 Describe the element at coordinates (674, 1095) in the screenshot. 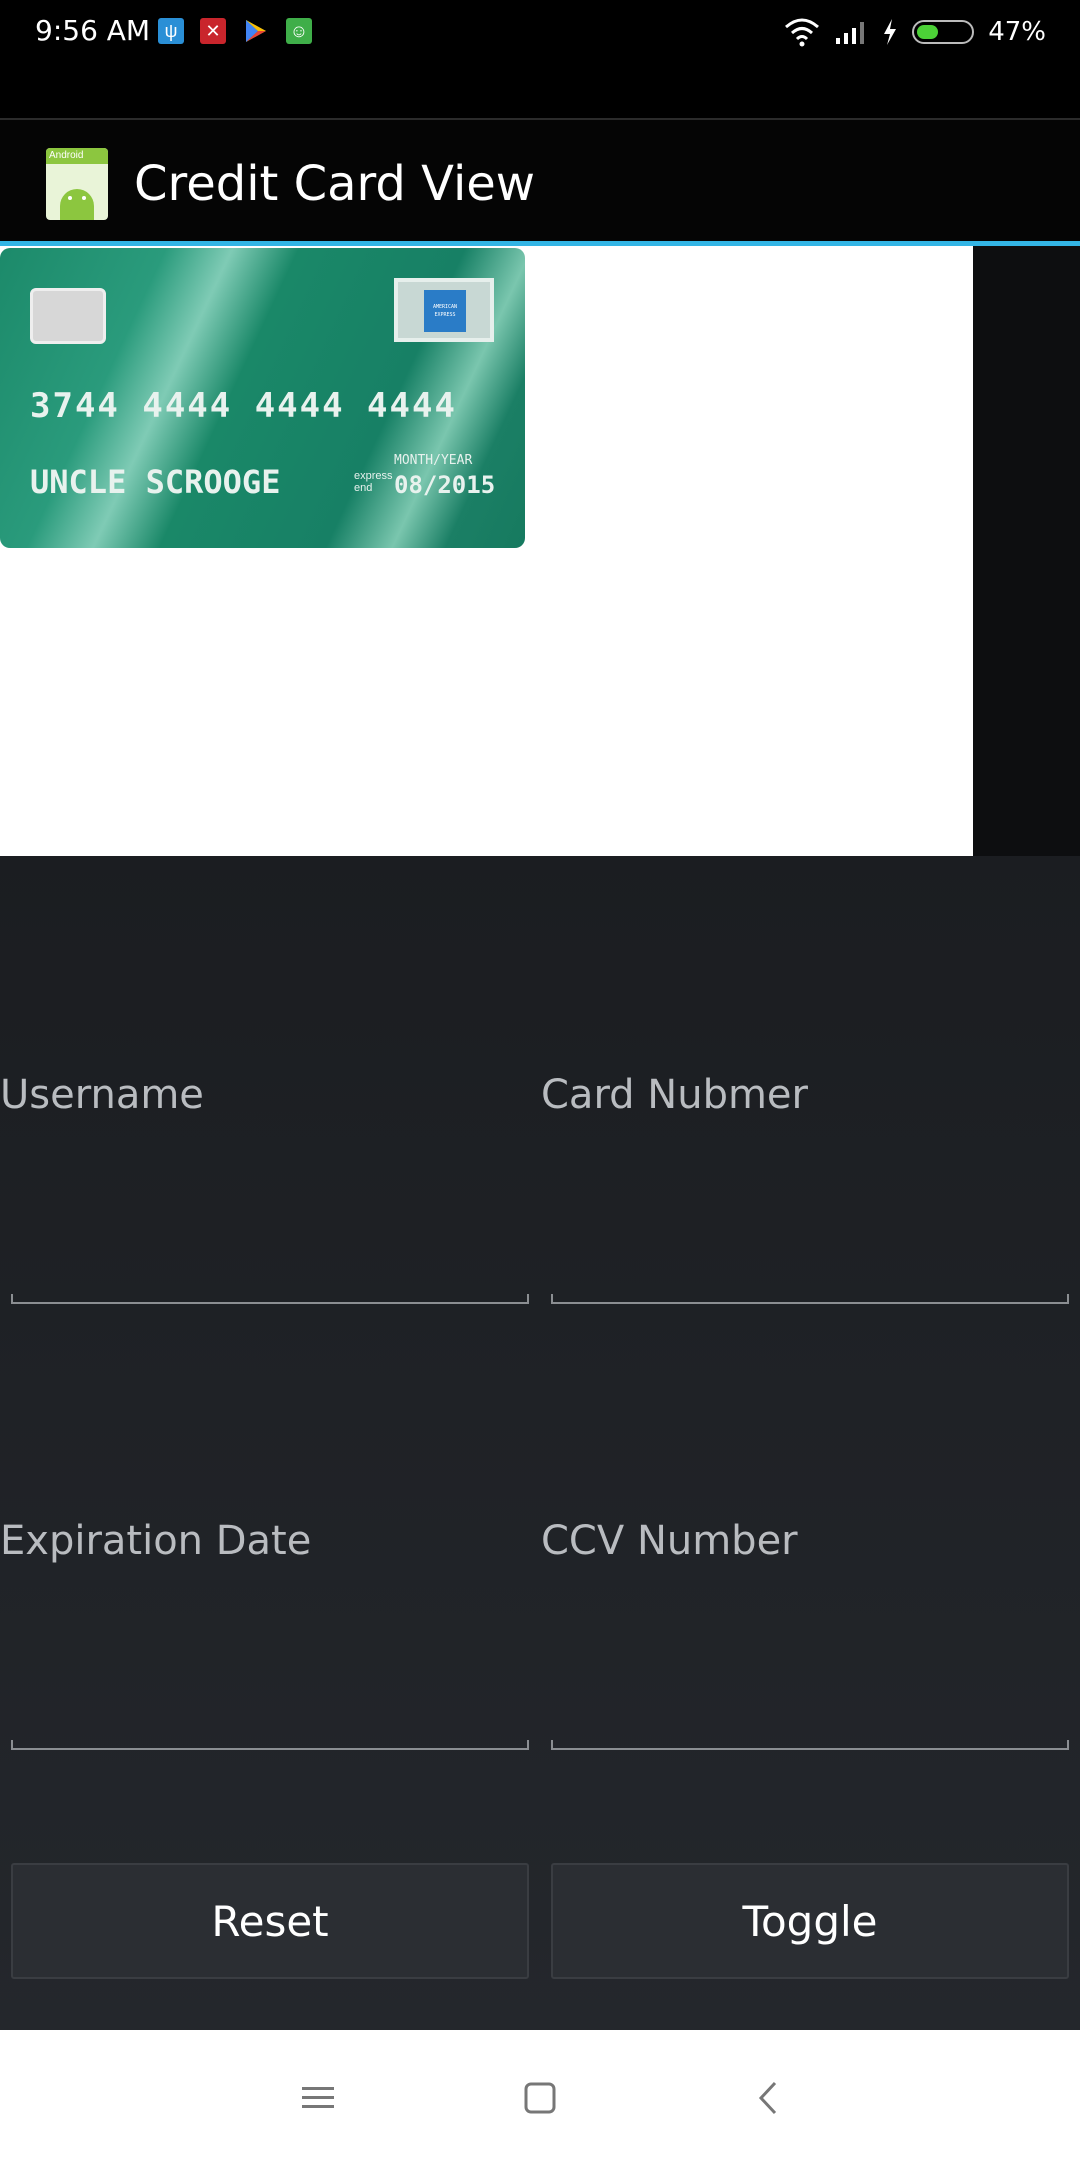

I see `card-number-label: Card Nubmer` at that location.